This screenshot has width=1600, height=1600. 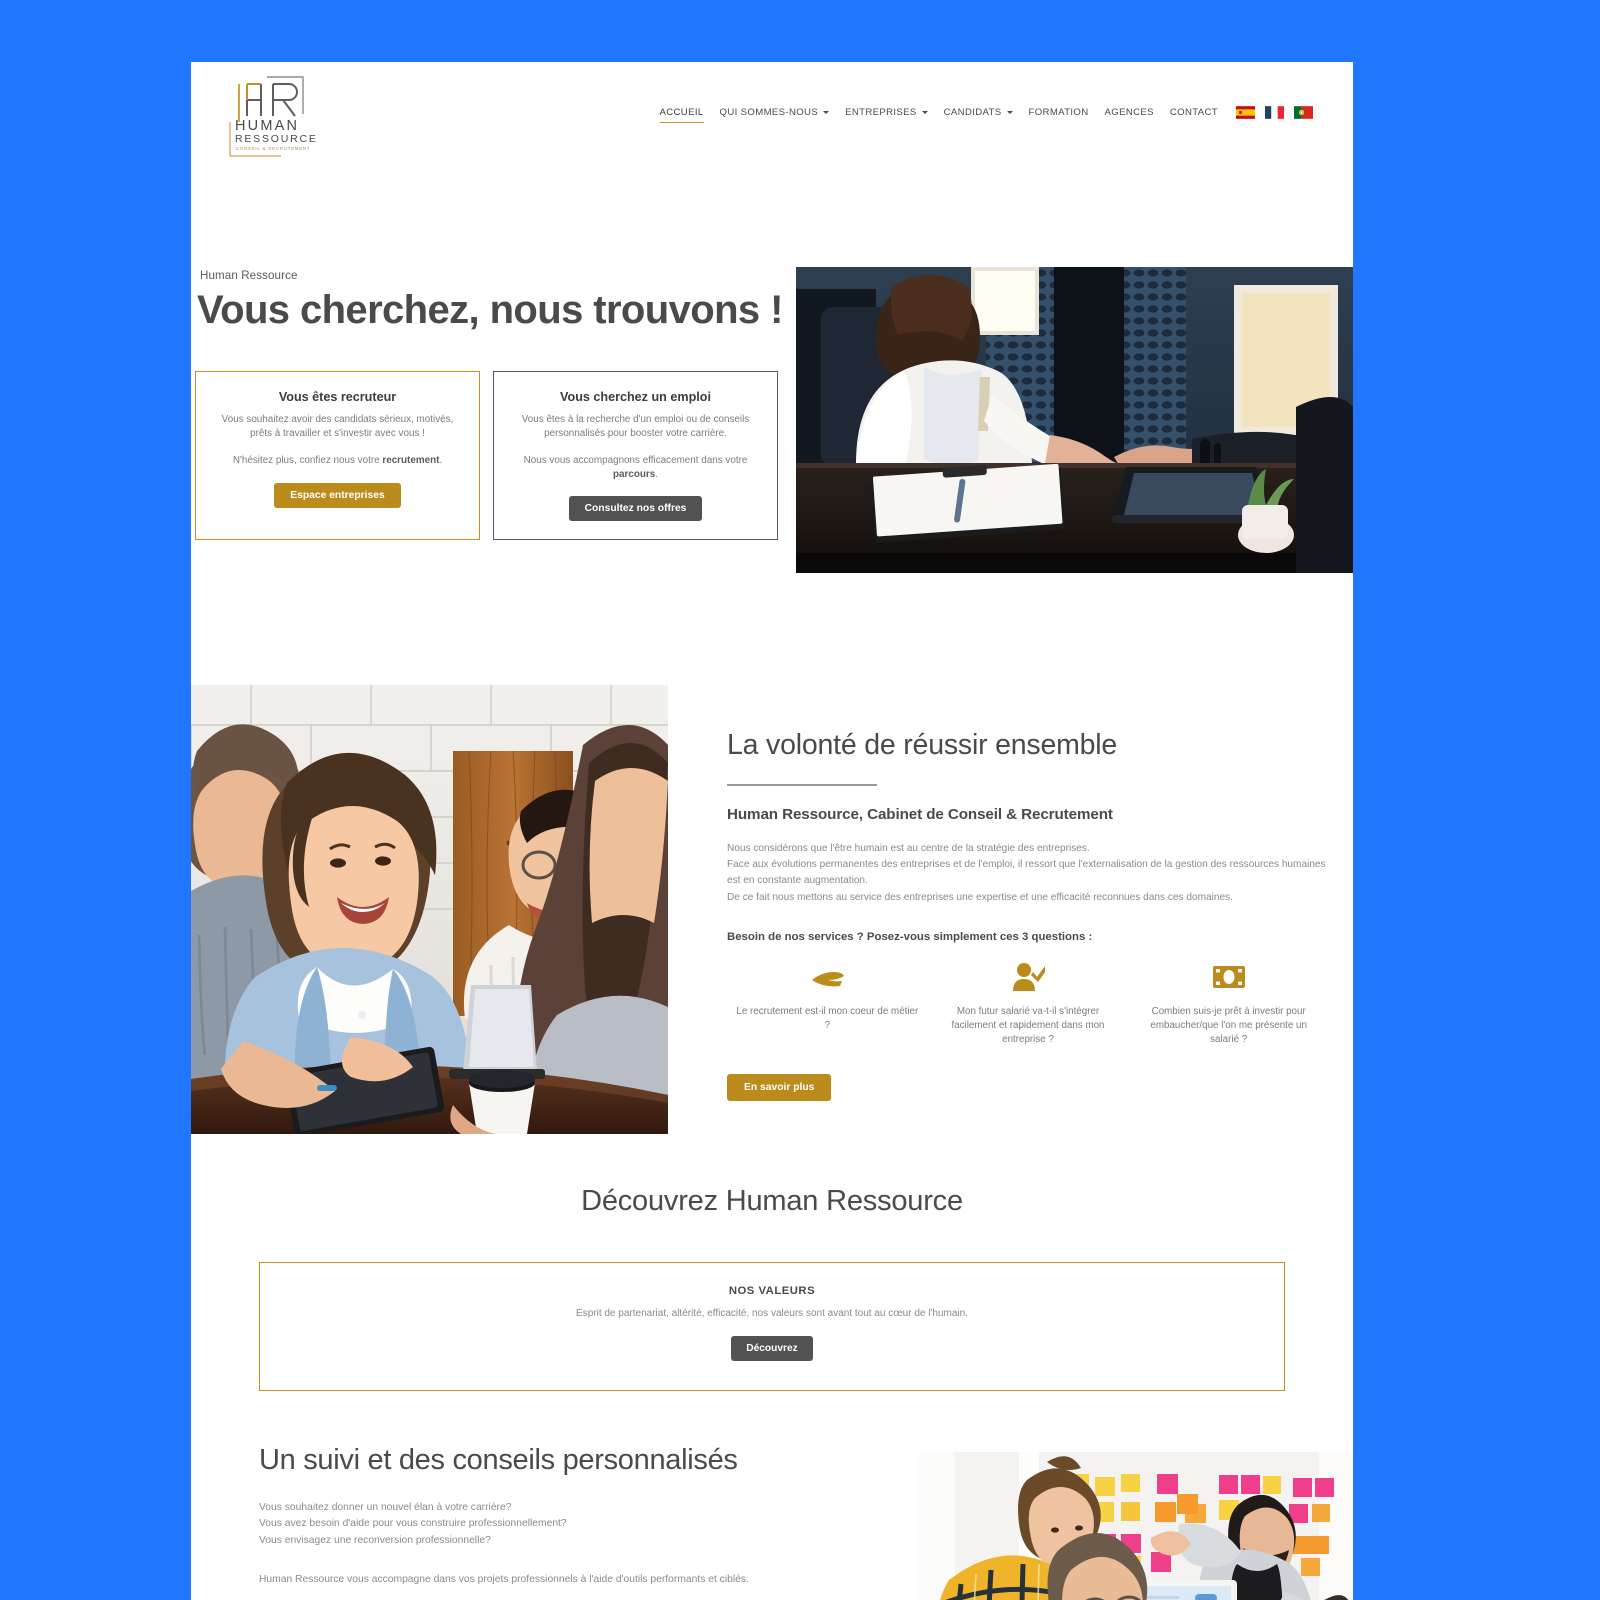 I want to click on nav-item-formation: FORMATION, so click(x=1059, y=112).